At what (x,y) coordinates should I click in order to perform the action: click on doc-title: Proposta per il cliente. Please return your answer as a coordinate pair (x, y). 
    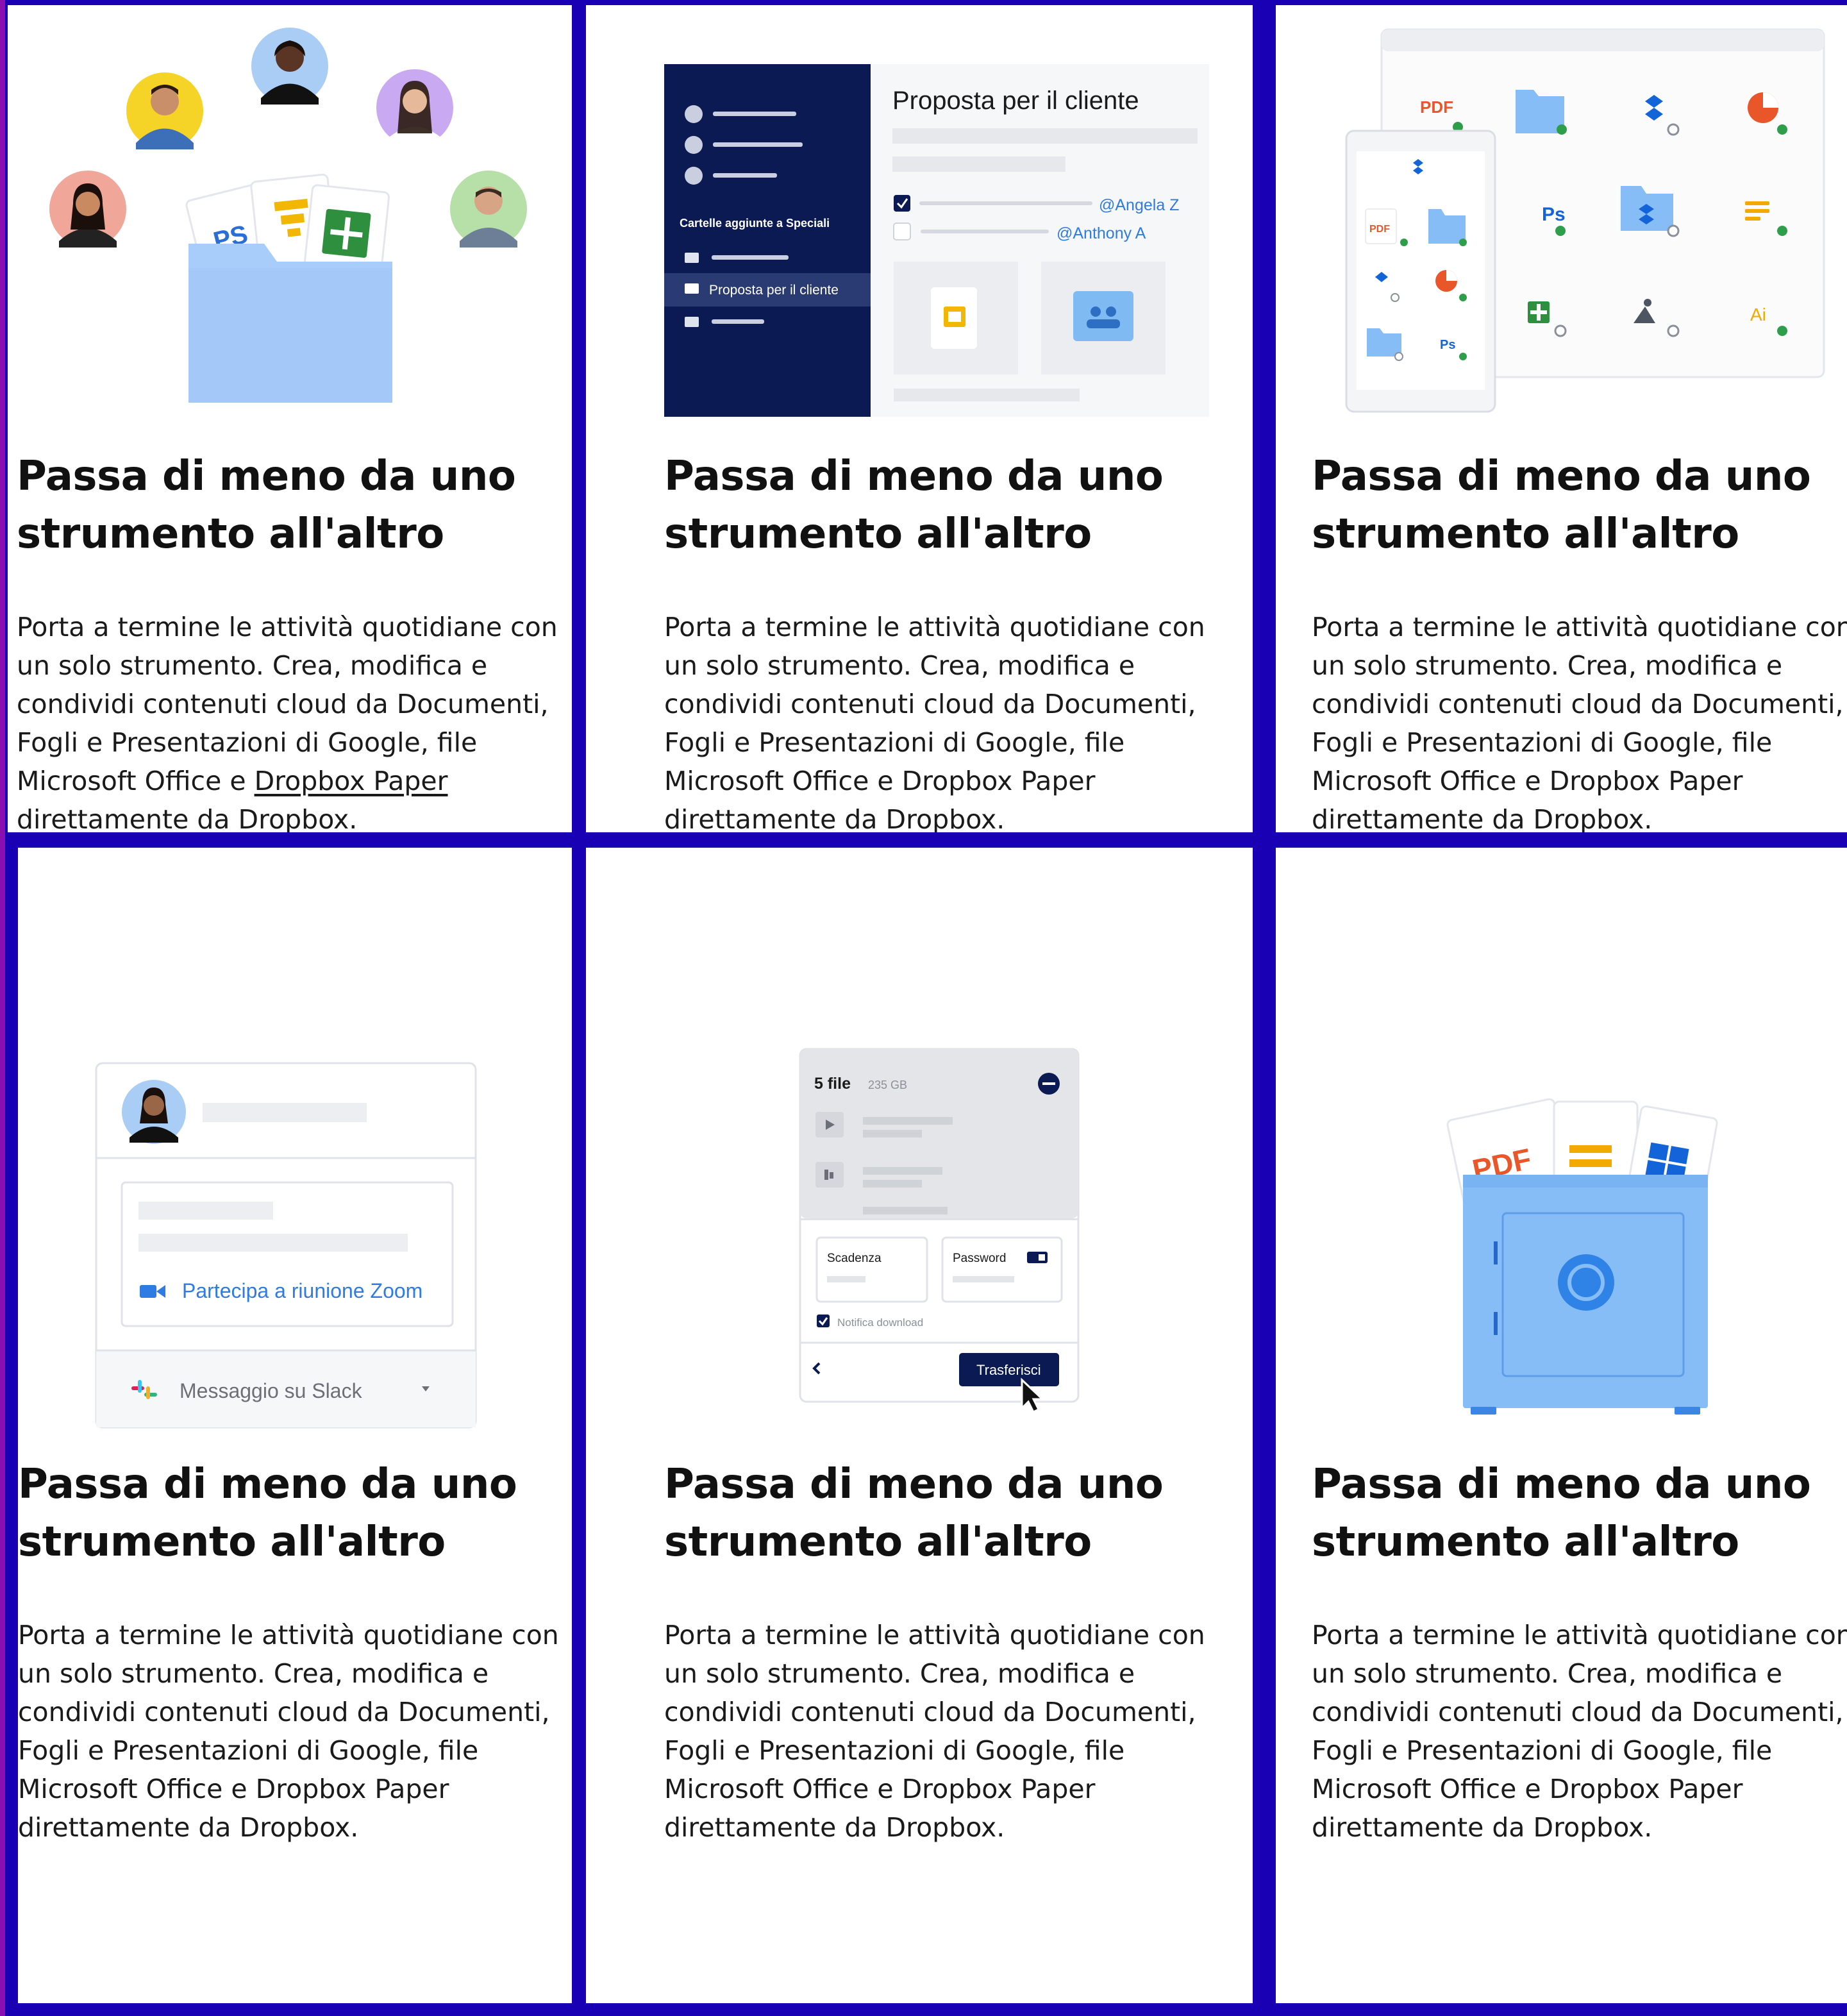
    Looking at the image, I should click on (1015, 101).